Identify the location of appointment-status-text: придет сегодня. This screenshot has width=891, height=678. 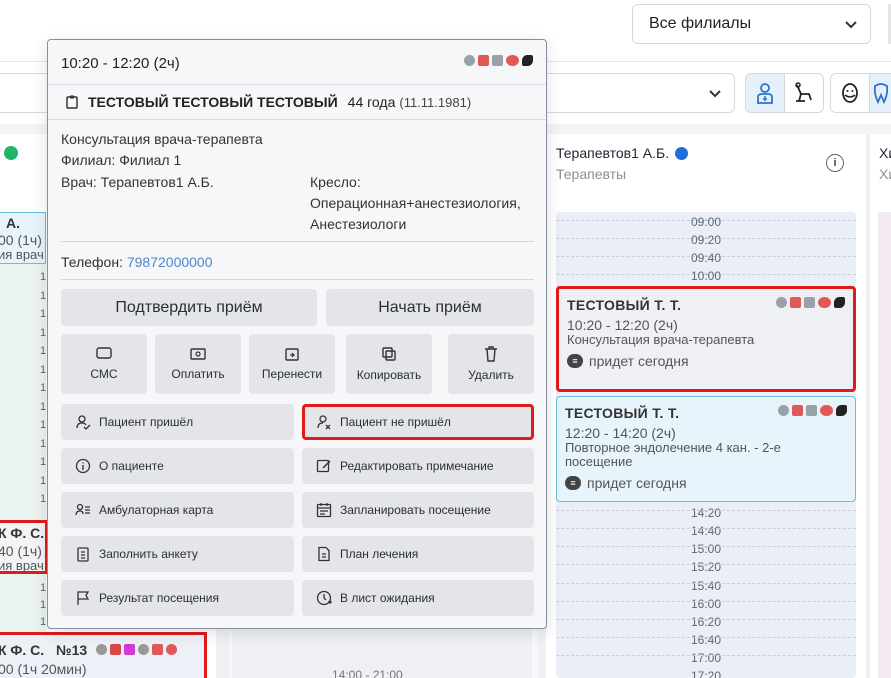
(637, 483).